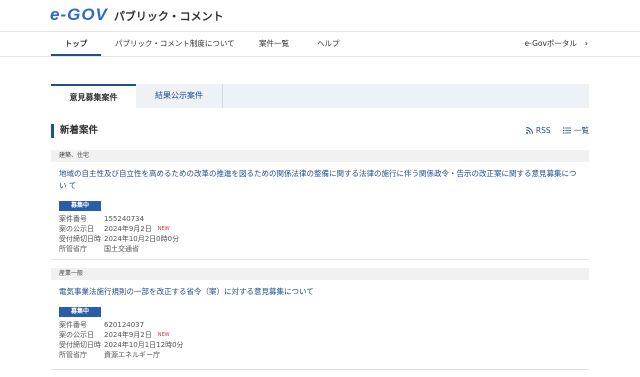 The image size is (640, 377). What do you see at coordinates (320, 15) in the screenshot?
I see `site-header: e-GOV パブリック・コメント` at bounding box center [320, 15].